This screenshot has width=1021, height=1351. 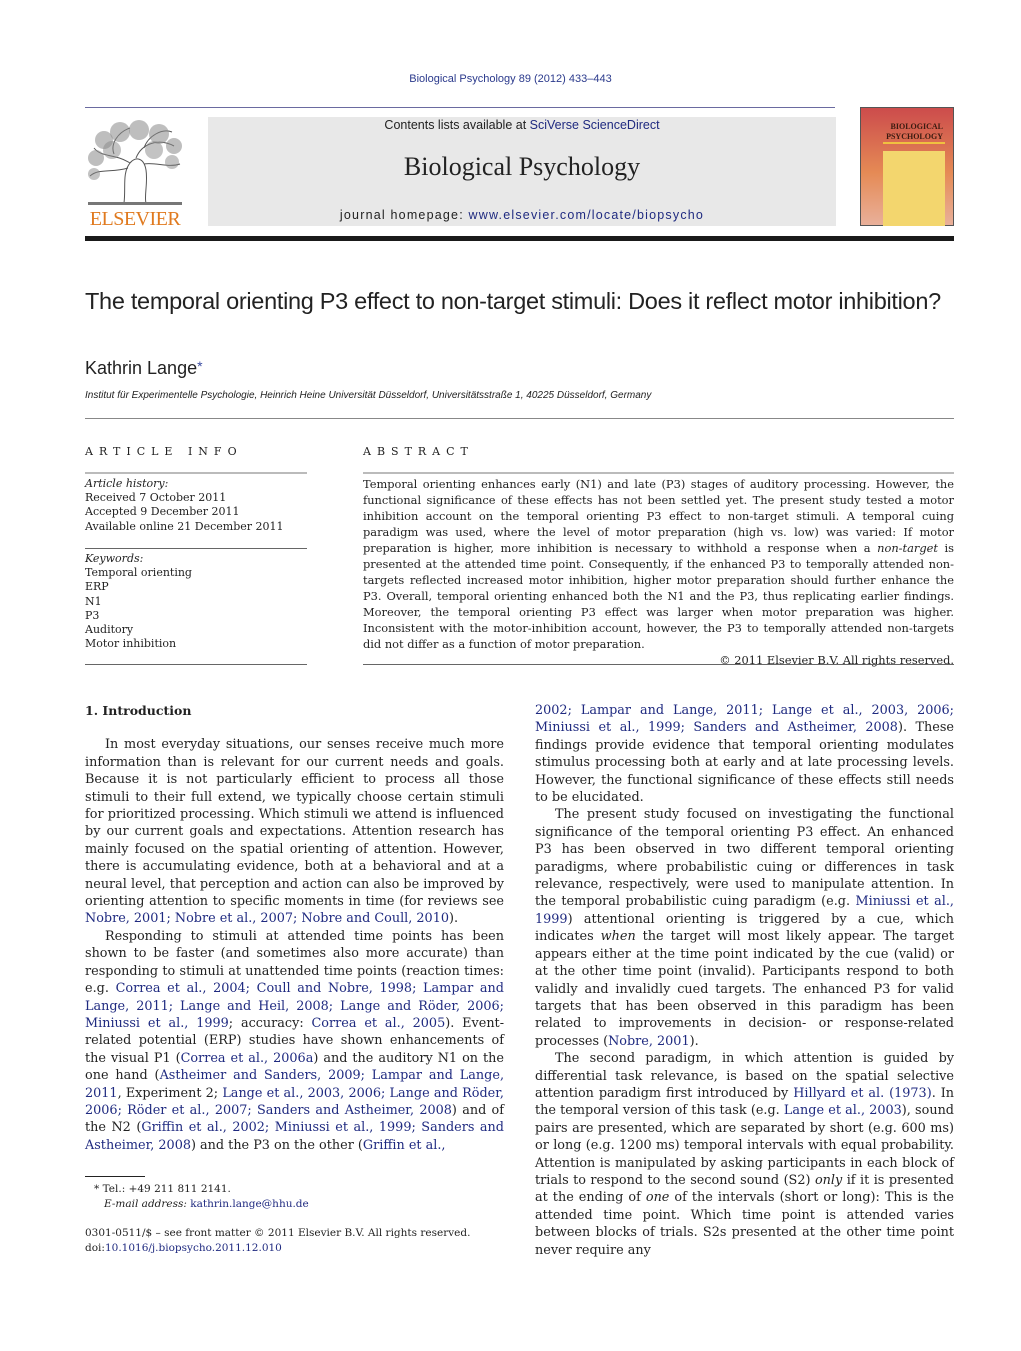 What do you see at coordinates (135, 174) in the screenshot?
I see `elsevier-logo: ELSEVIER` at bounding box center [135, 174].